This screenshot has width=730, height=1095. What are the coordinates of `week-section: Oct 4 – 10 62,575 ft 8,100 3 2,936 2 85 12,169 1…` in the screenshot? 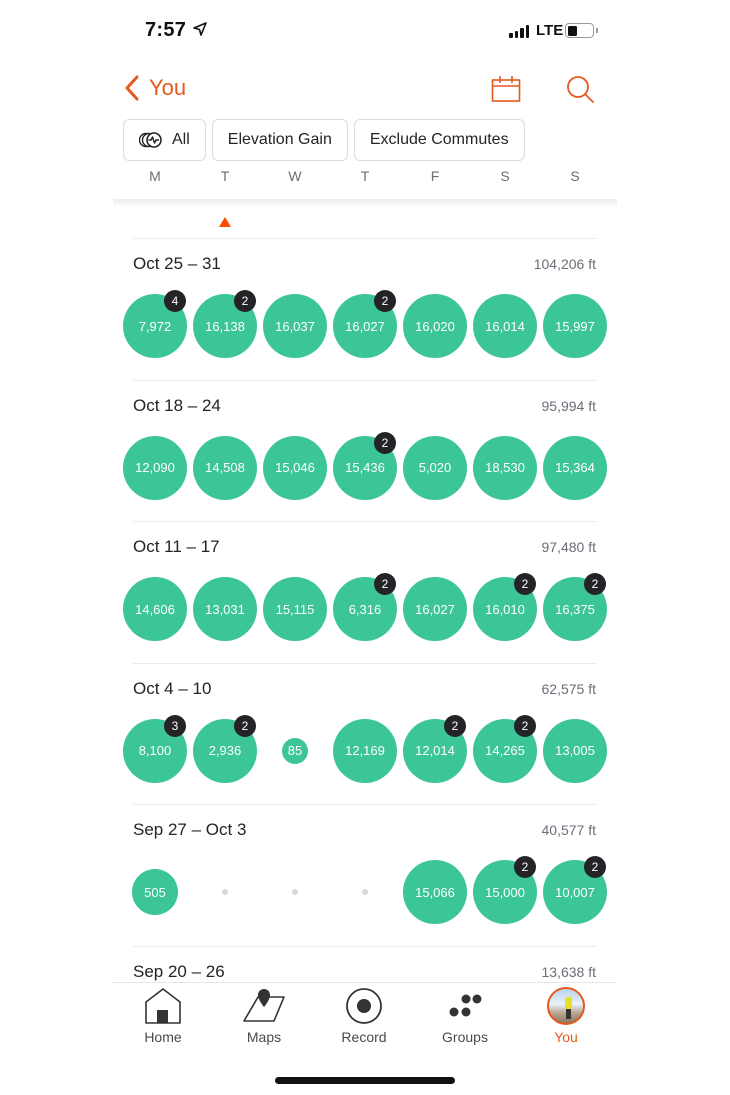 It's located at (365, 733).